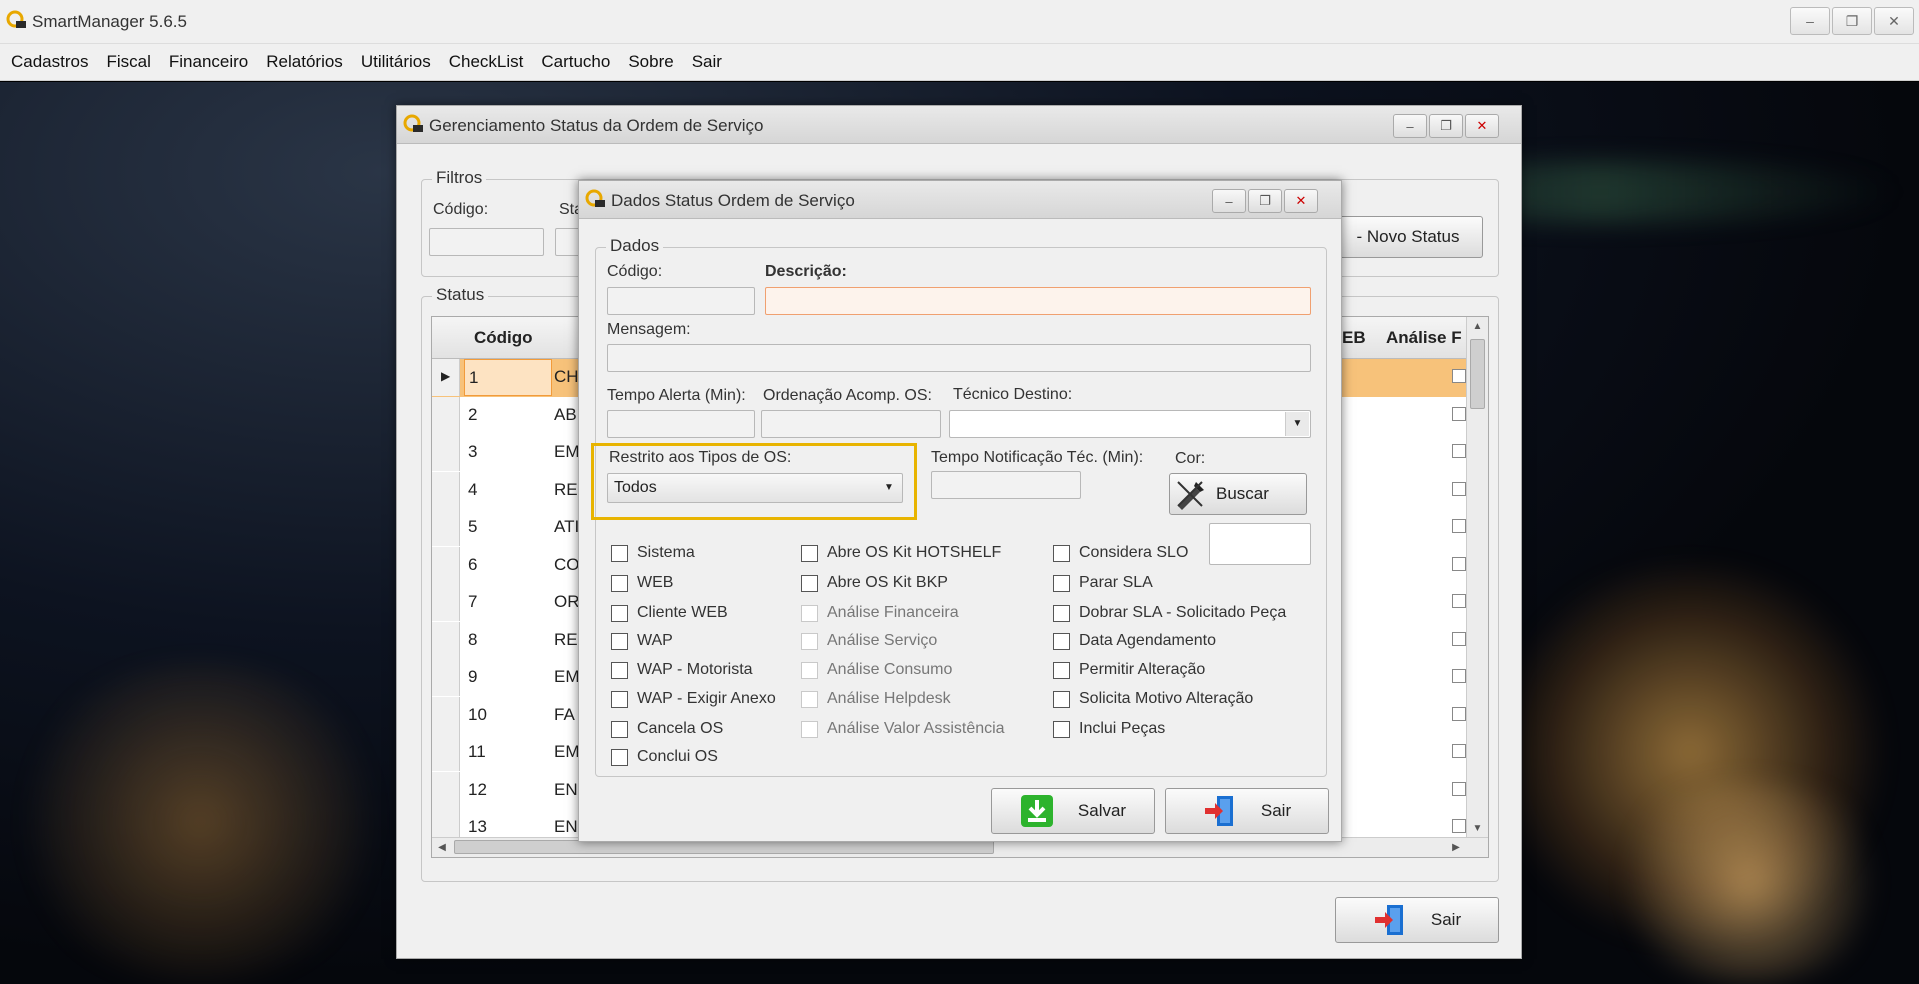  Describe the element at coordinates (1354, 338) in the screenshot. I see `grid-header-web: EB` at that location.